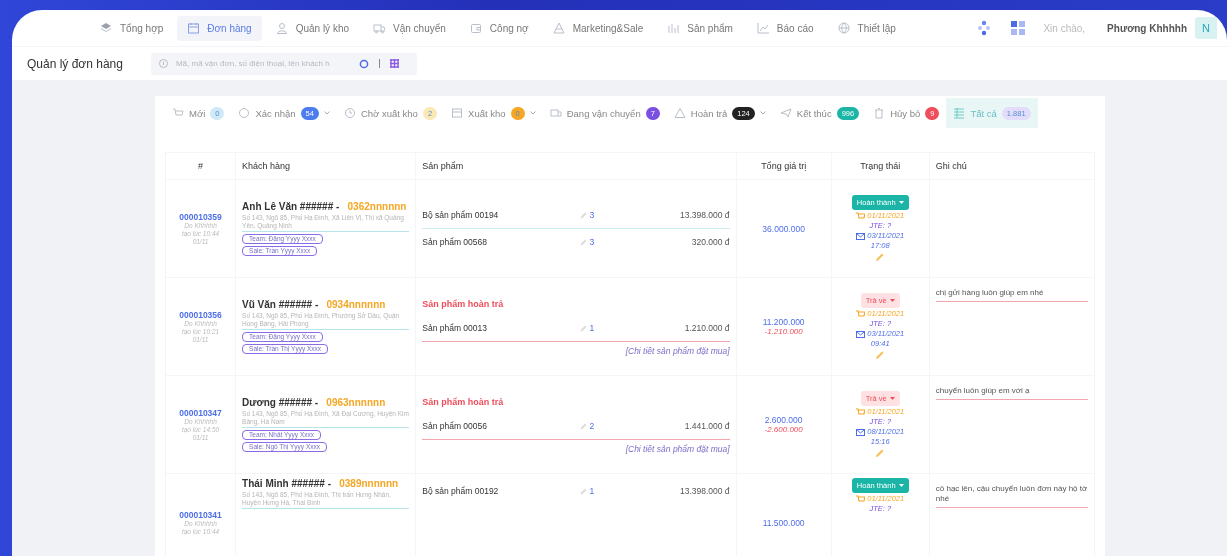 The height and width of the screenshot is (556, 1227). I want to click on tab-label: Đang vận chuyển, so click(603, 113).